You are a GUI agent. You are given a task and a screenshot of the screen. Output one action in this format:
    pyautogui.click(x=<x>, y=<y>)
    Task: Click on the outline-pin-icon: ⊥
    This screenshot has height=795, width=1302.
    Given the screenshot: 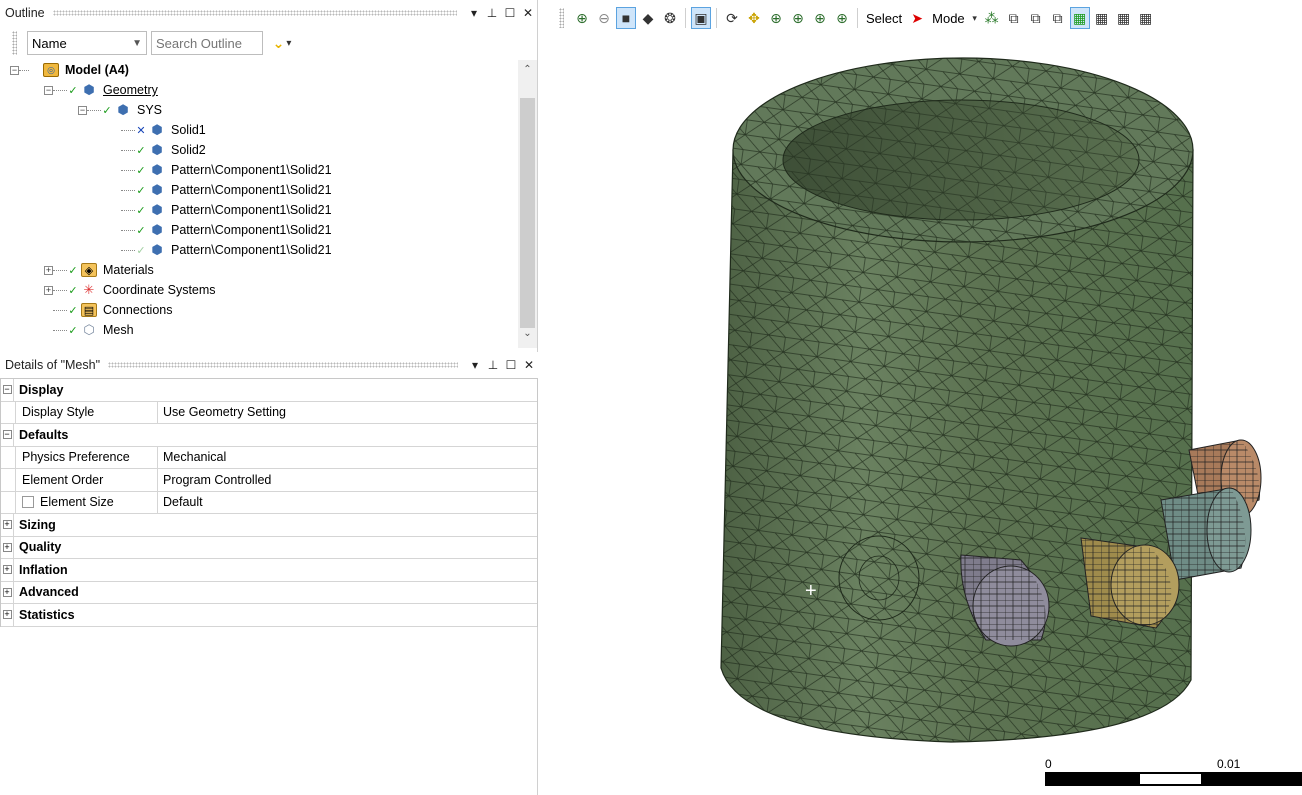 What is the action you would take?
    pyautogui.click(x=492, y=13)
    